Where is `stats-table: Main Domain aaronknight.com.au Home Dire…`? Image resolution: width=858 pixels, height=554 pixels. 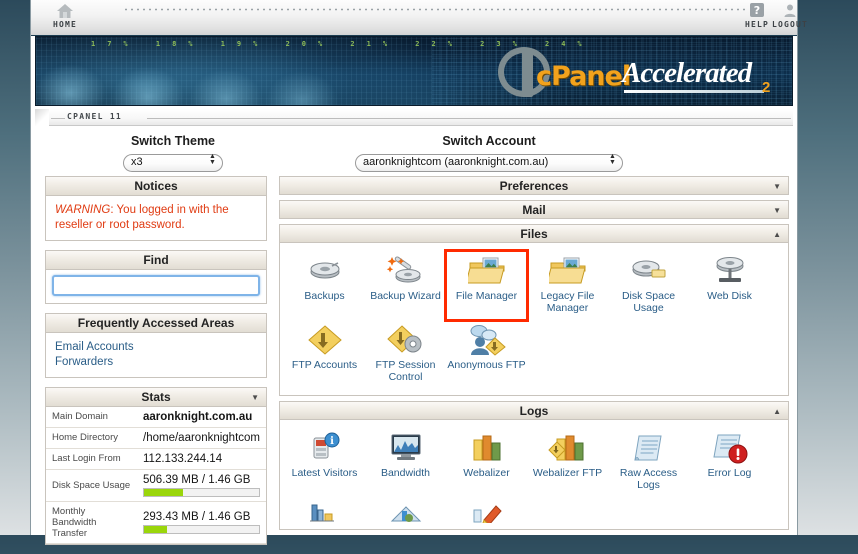 stats-table: Main Domain aaronknight.com.au Home Dire… is located at coordinates (156, 475).